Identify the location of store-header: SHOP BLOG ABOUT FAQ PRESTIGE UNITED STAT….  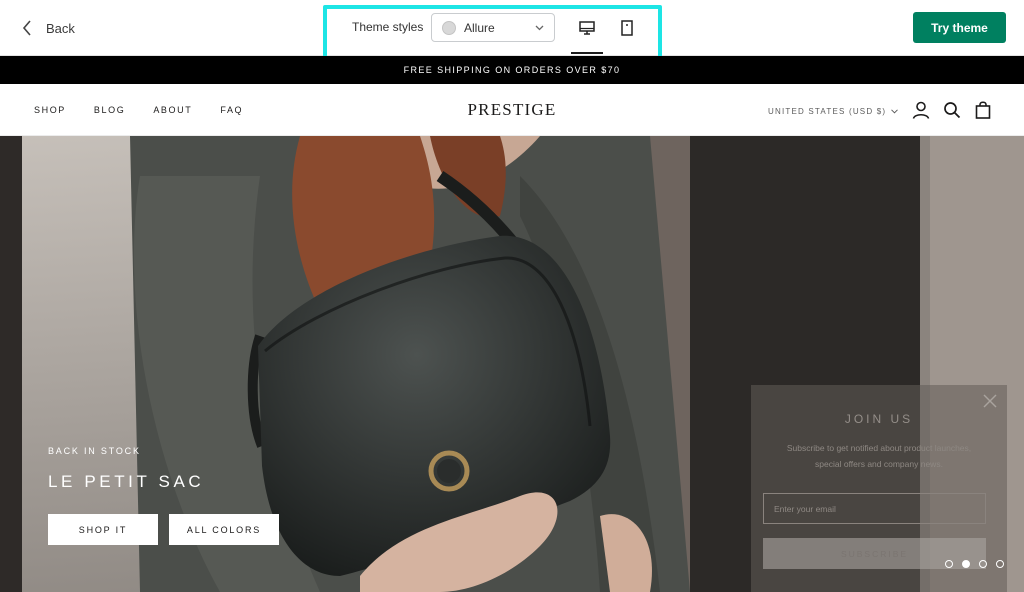
(512, 110).